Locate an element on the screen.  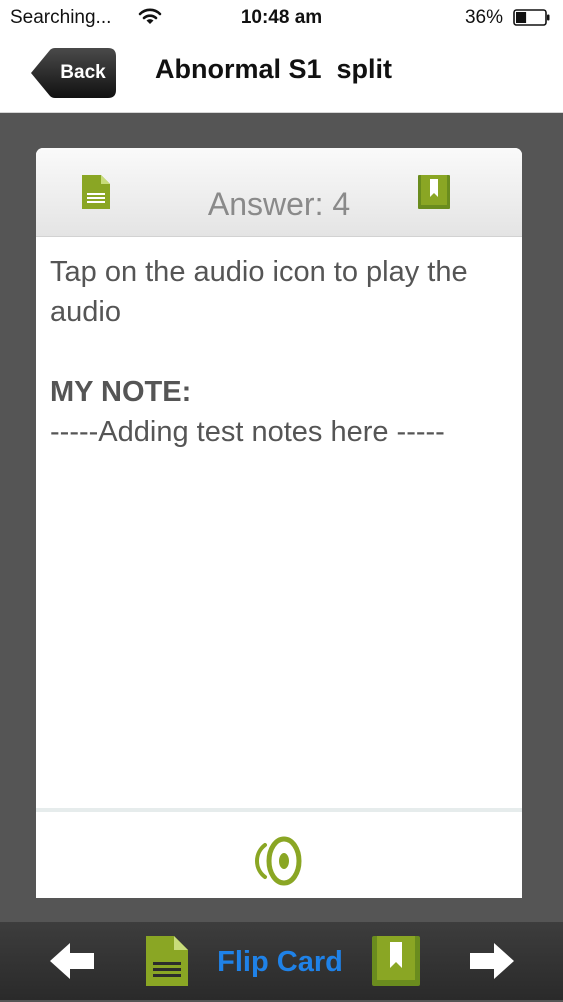
bookmark-icon is located at coordinates (434, 192).